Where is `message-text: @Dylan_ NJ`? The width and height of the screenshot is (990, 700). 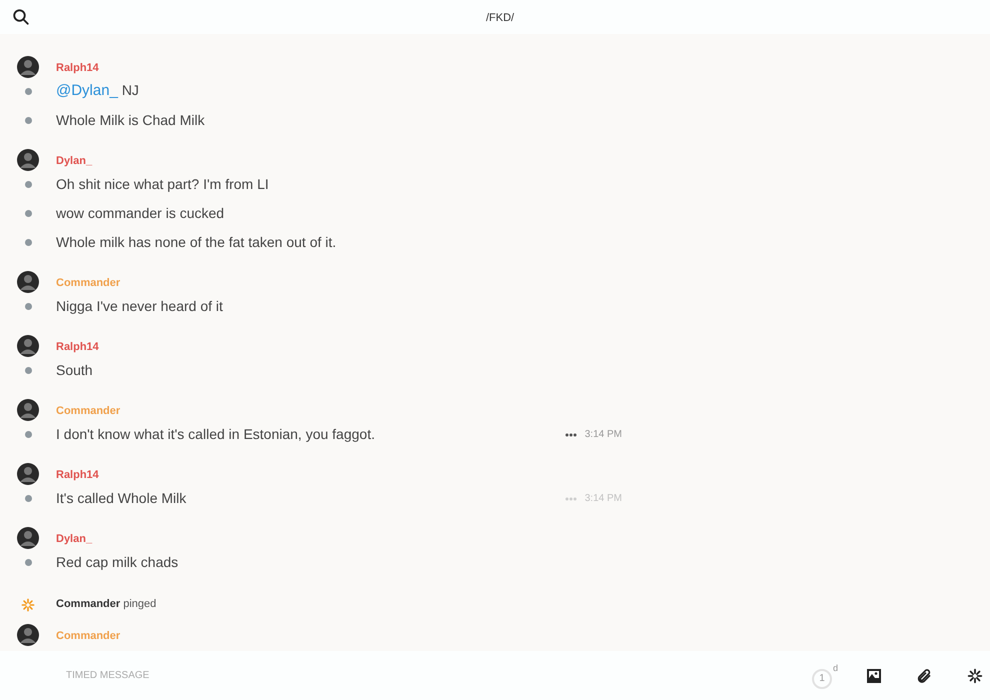
message-text: @Dylan_ NJ is located at coordinates (97, 91).